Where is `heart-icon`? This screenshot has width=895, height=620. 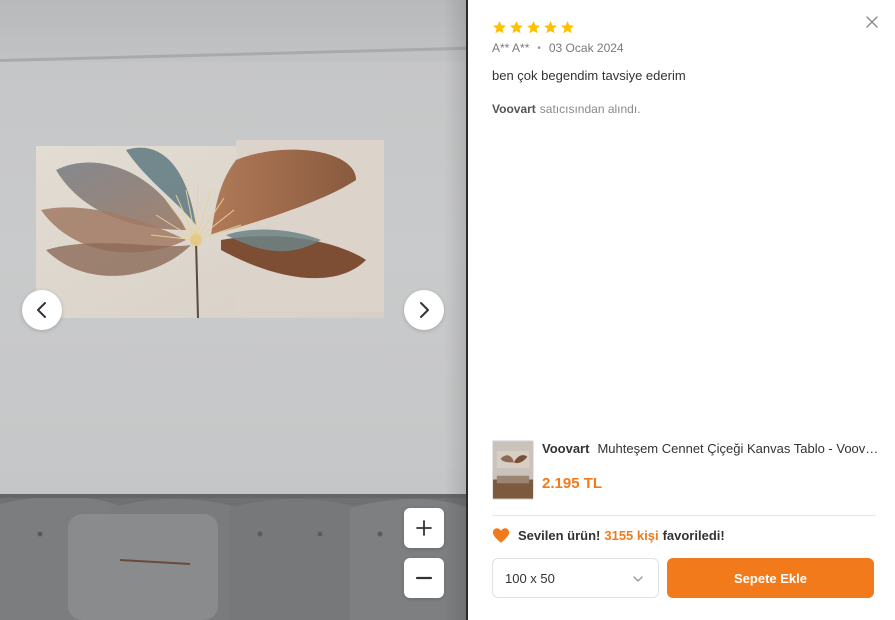
heart-icon is located at coordinates (501, 535).